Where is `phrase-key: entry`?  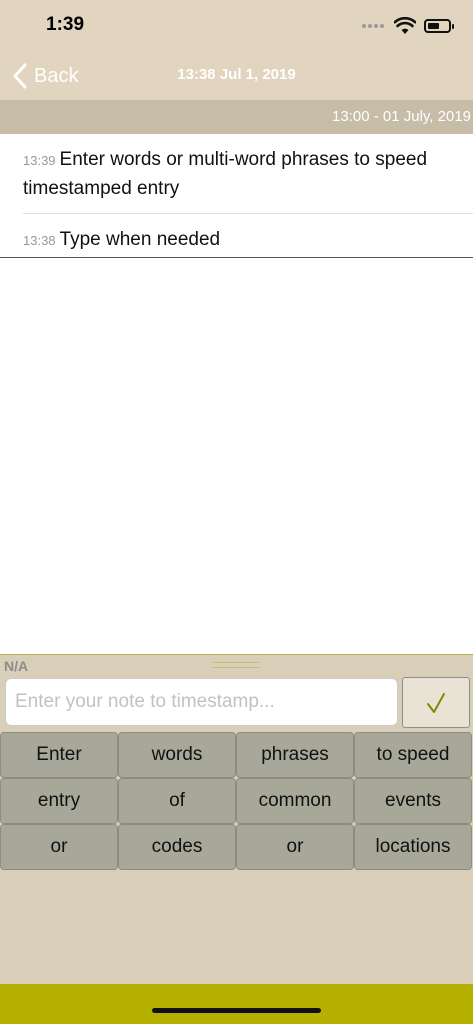 phrase-key: entry is located at coordinates (59, 801).